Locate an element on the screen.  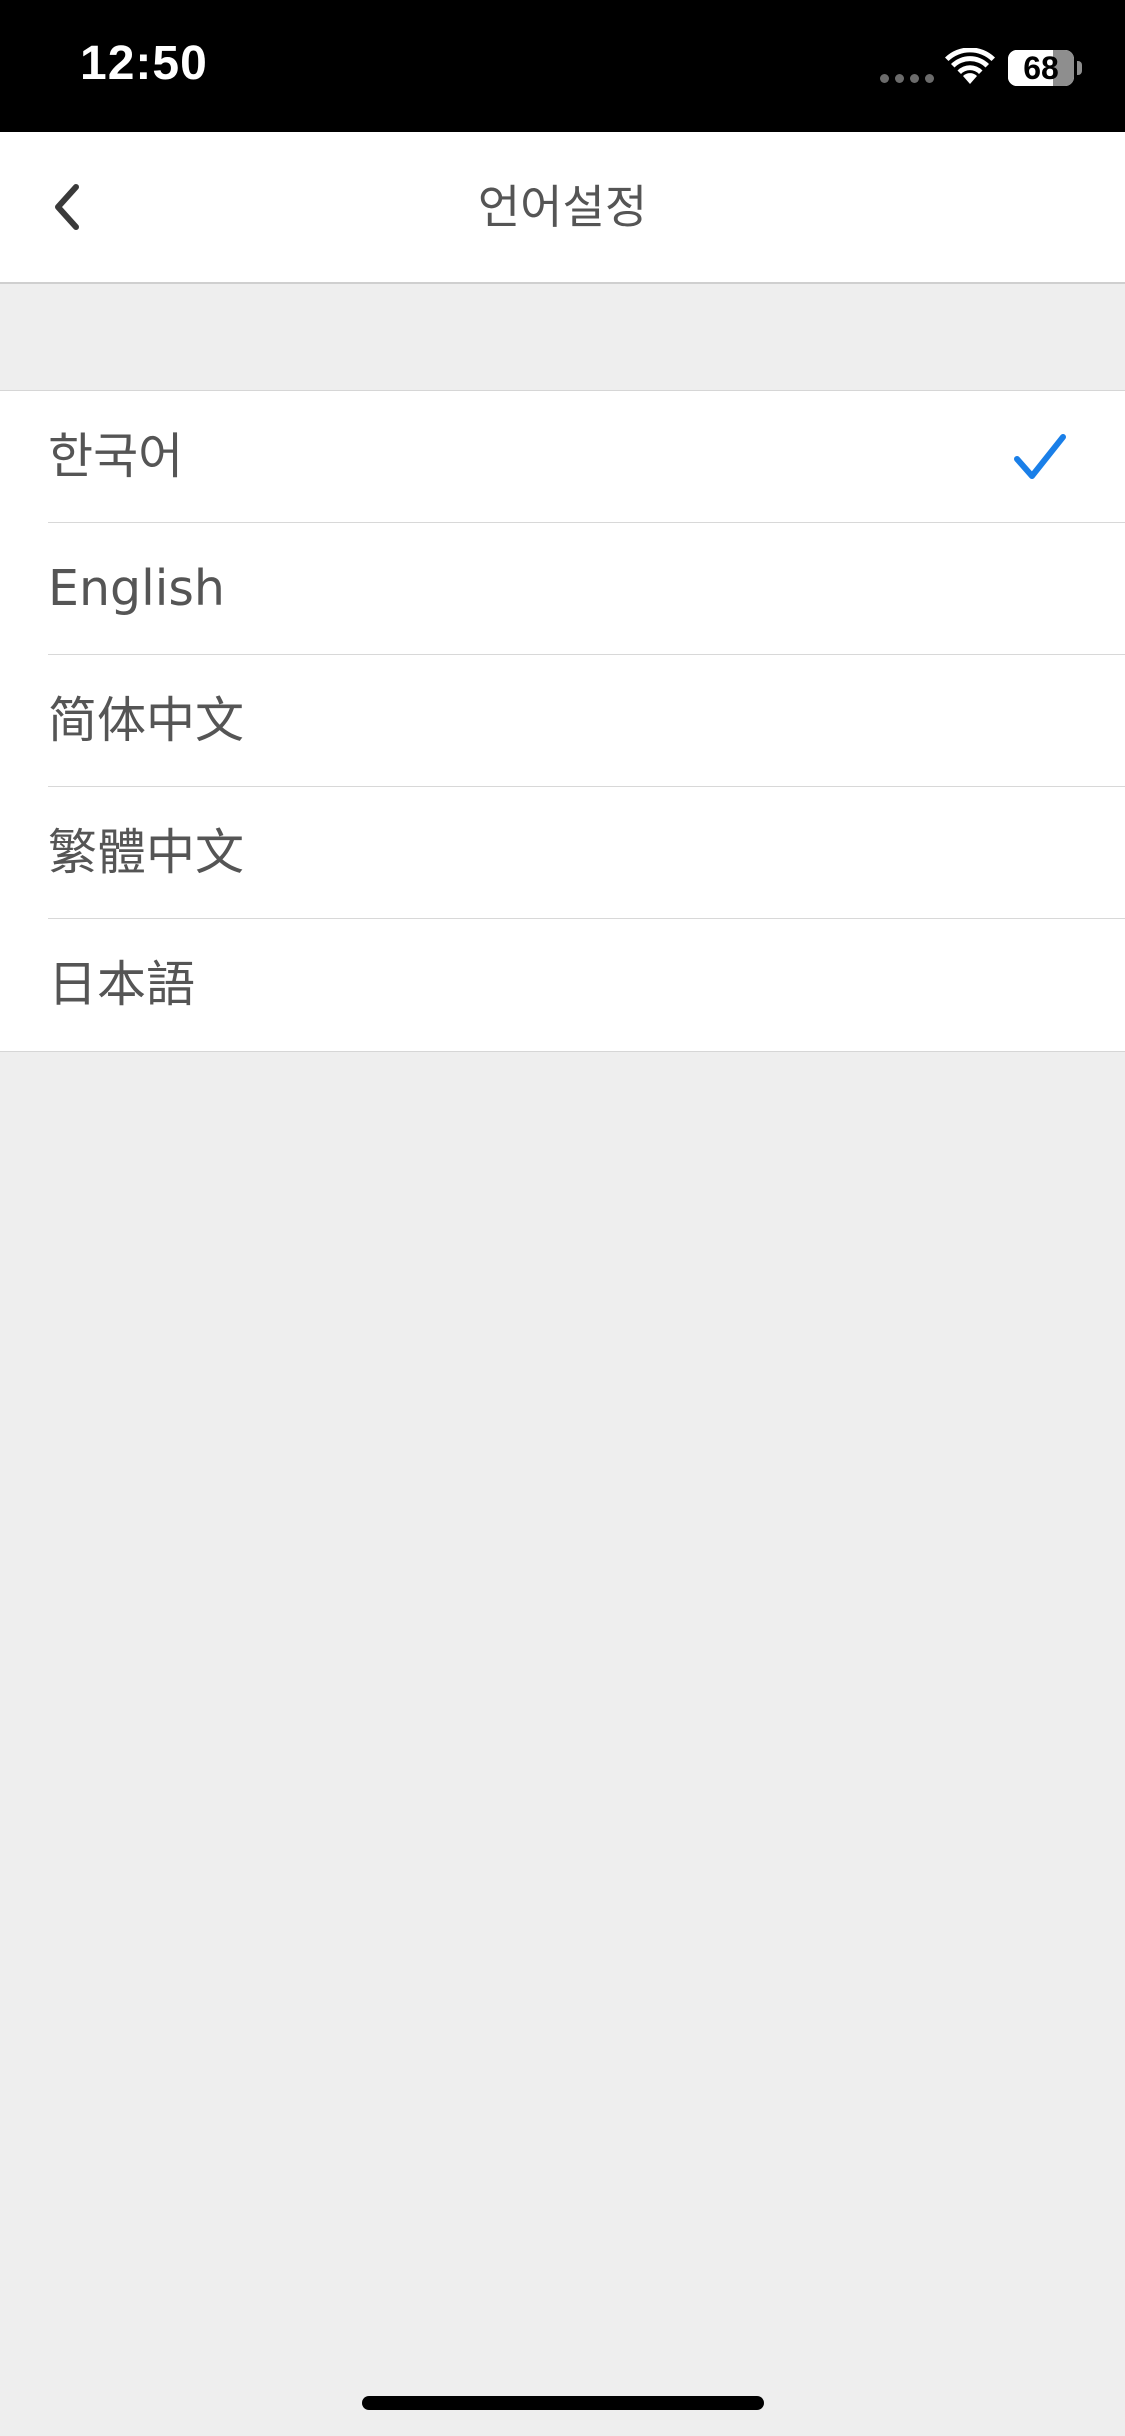
wifi-icon is located at coordinates (970, 66).